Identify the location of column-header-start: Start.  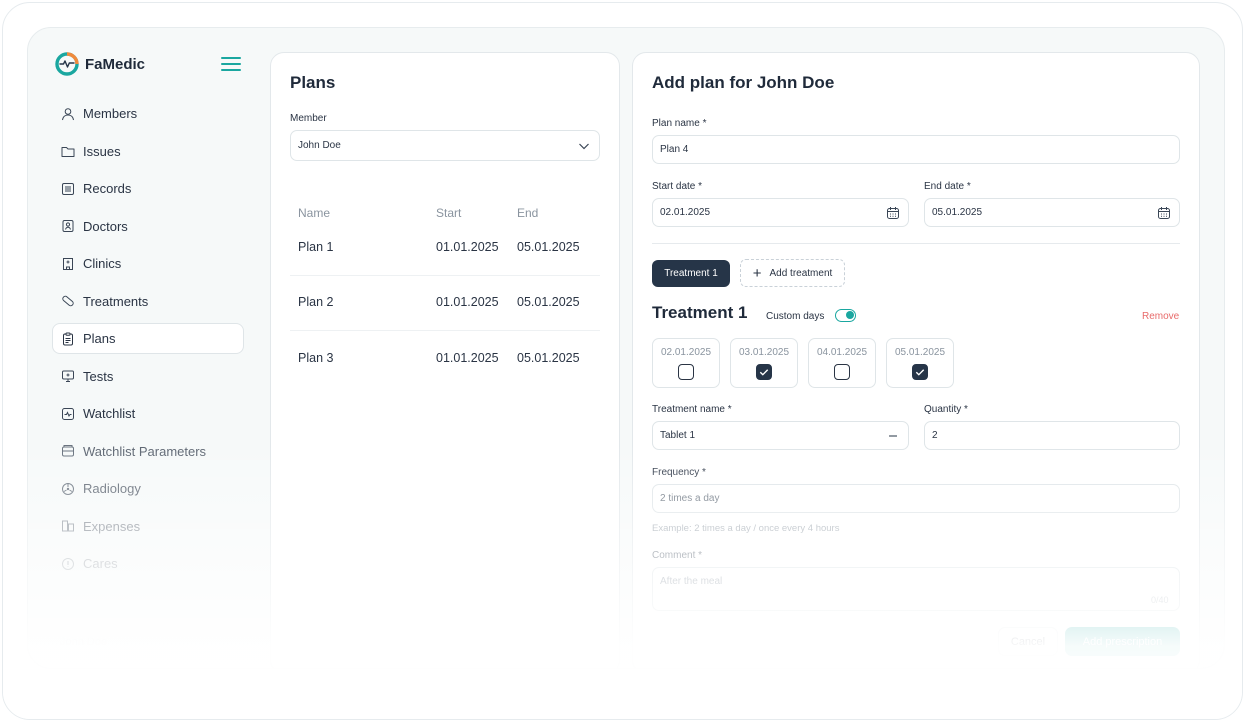
(449, 213).